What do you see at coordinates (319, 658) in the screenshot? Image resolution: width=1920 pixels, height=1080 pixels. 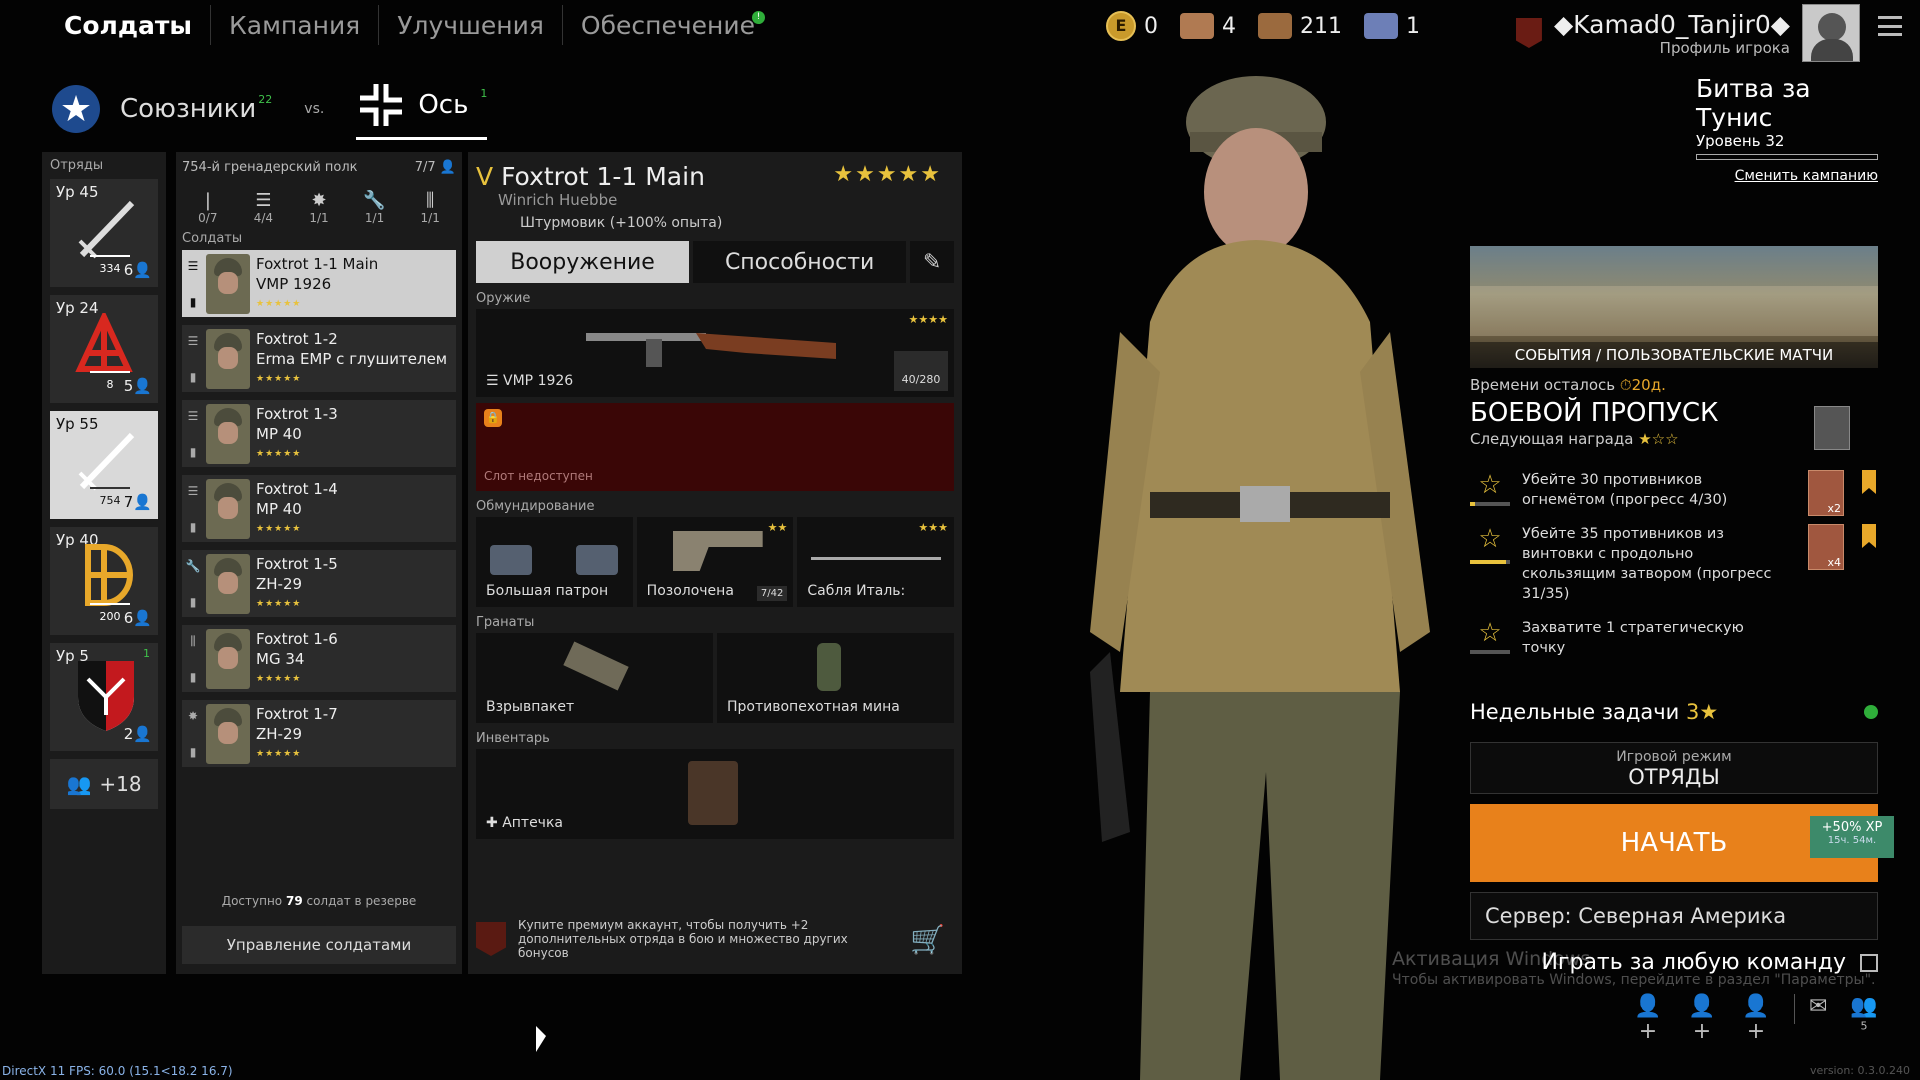 I see `soldier-row: ⫼ ▮ Foxtrot 1-6 MG 34 ★★★★★` at bounding box center [319, 658].